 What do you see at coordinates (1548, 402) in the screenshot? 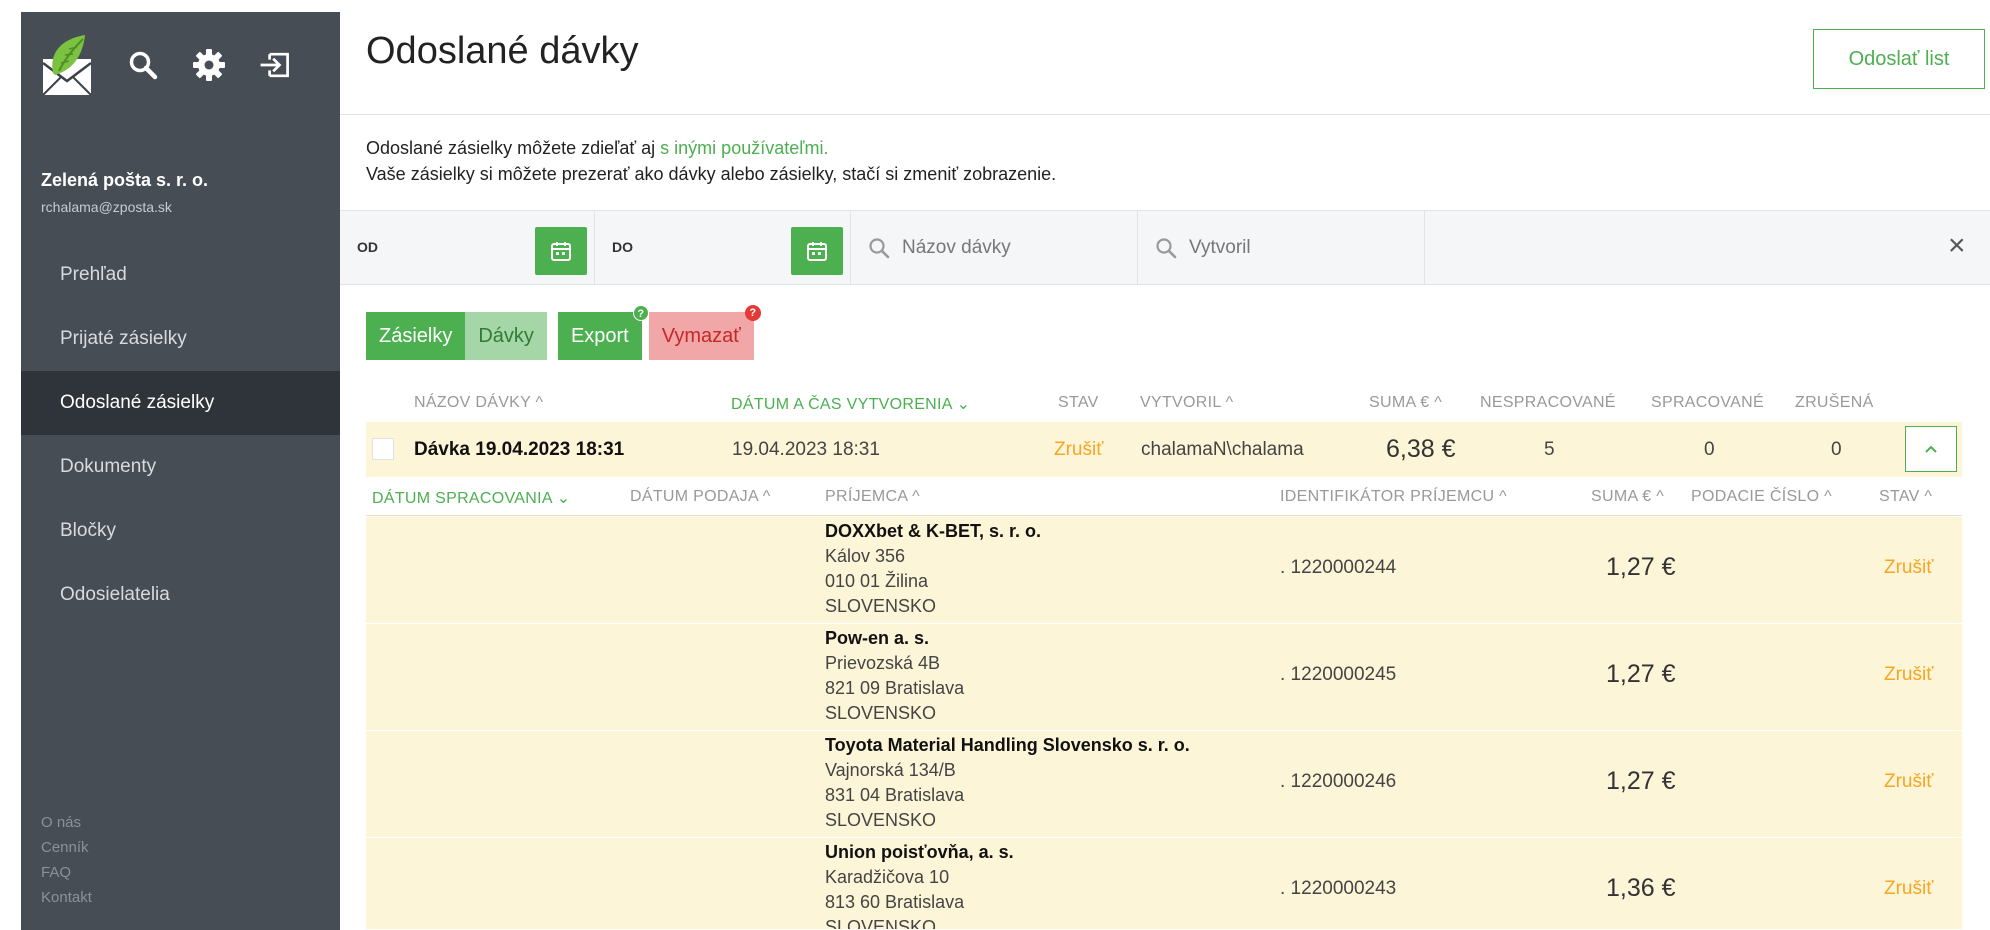
I see `column-unprocessed: NESPRACOVANÉ` at bounding box center [1548, 402].